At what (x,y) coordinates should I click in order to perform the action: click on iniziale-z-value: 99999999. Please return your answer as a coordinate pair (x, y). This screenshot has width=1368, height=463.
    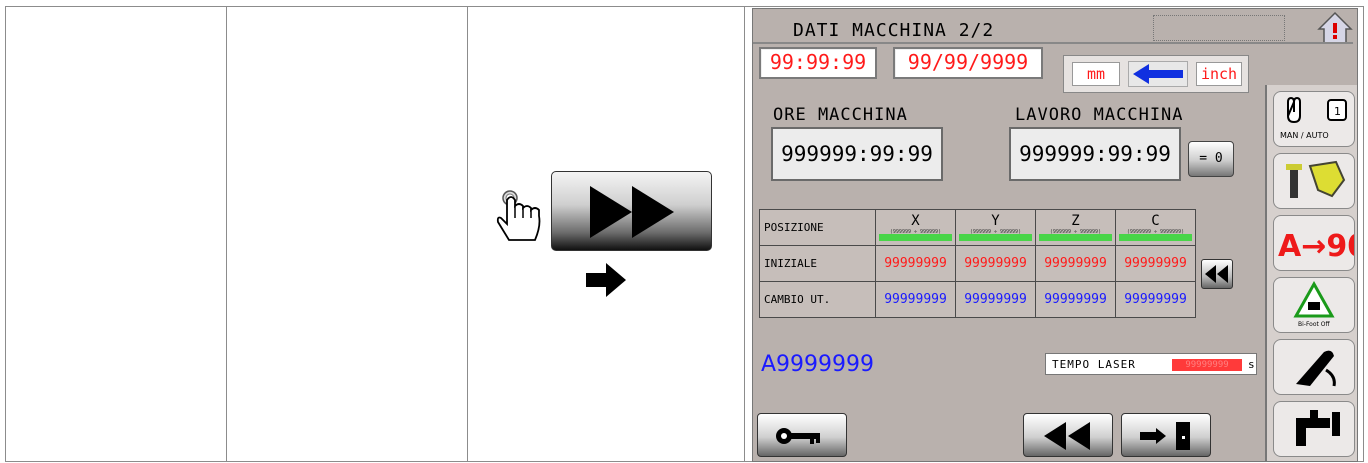
    Looking at the image, I should click on (1075, 263).